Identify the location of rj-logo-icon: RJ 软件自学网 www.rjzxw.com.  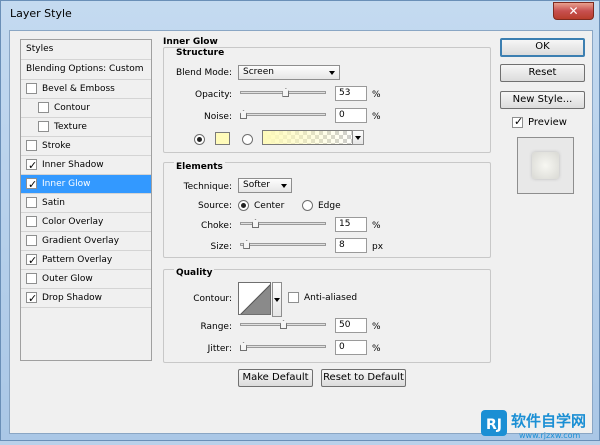
(533, 425).